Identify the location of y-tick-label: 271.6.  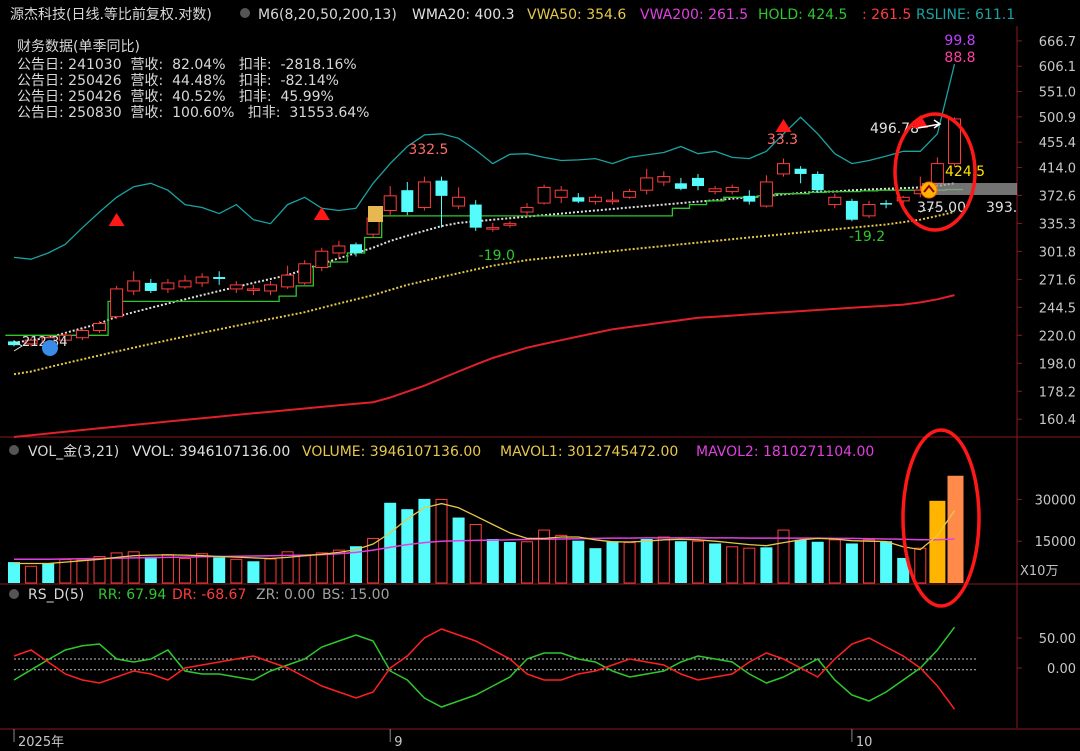
(1057, 280).